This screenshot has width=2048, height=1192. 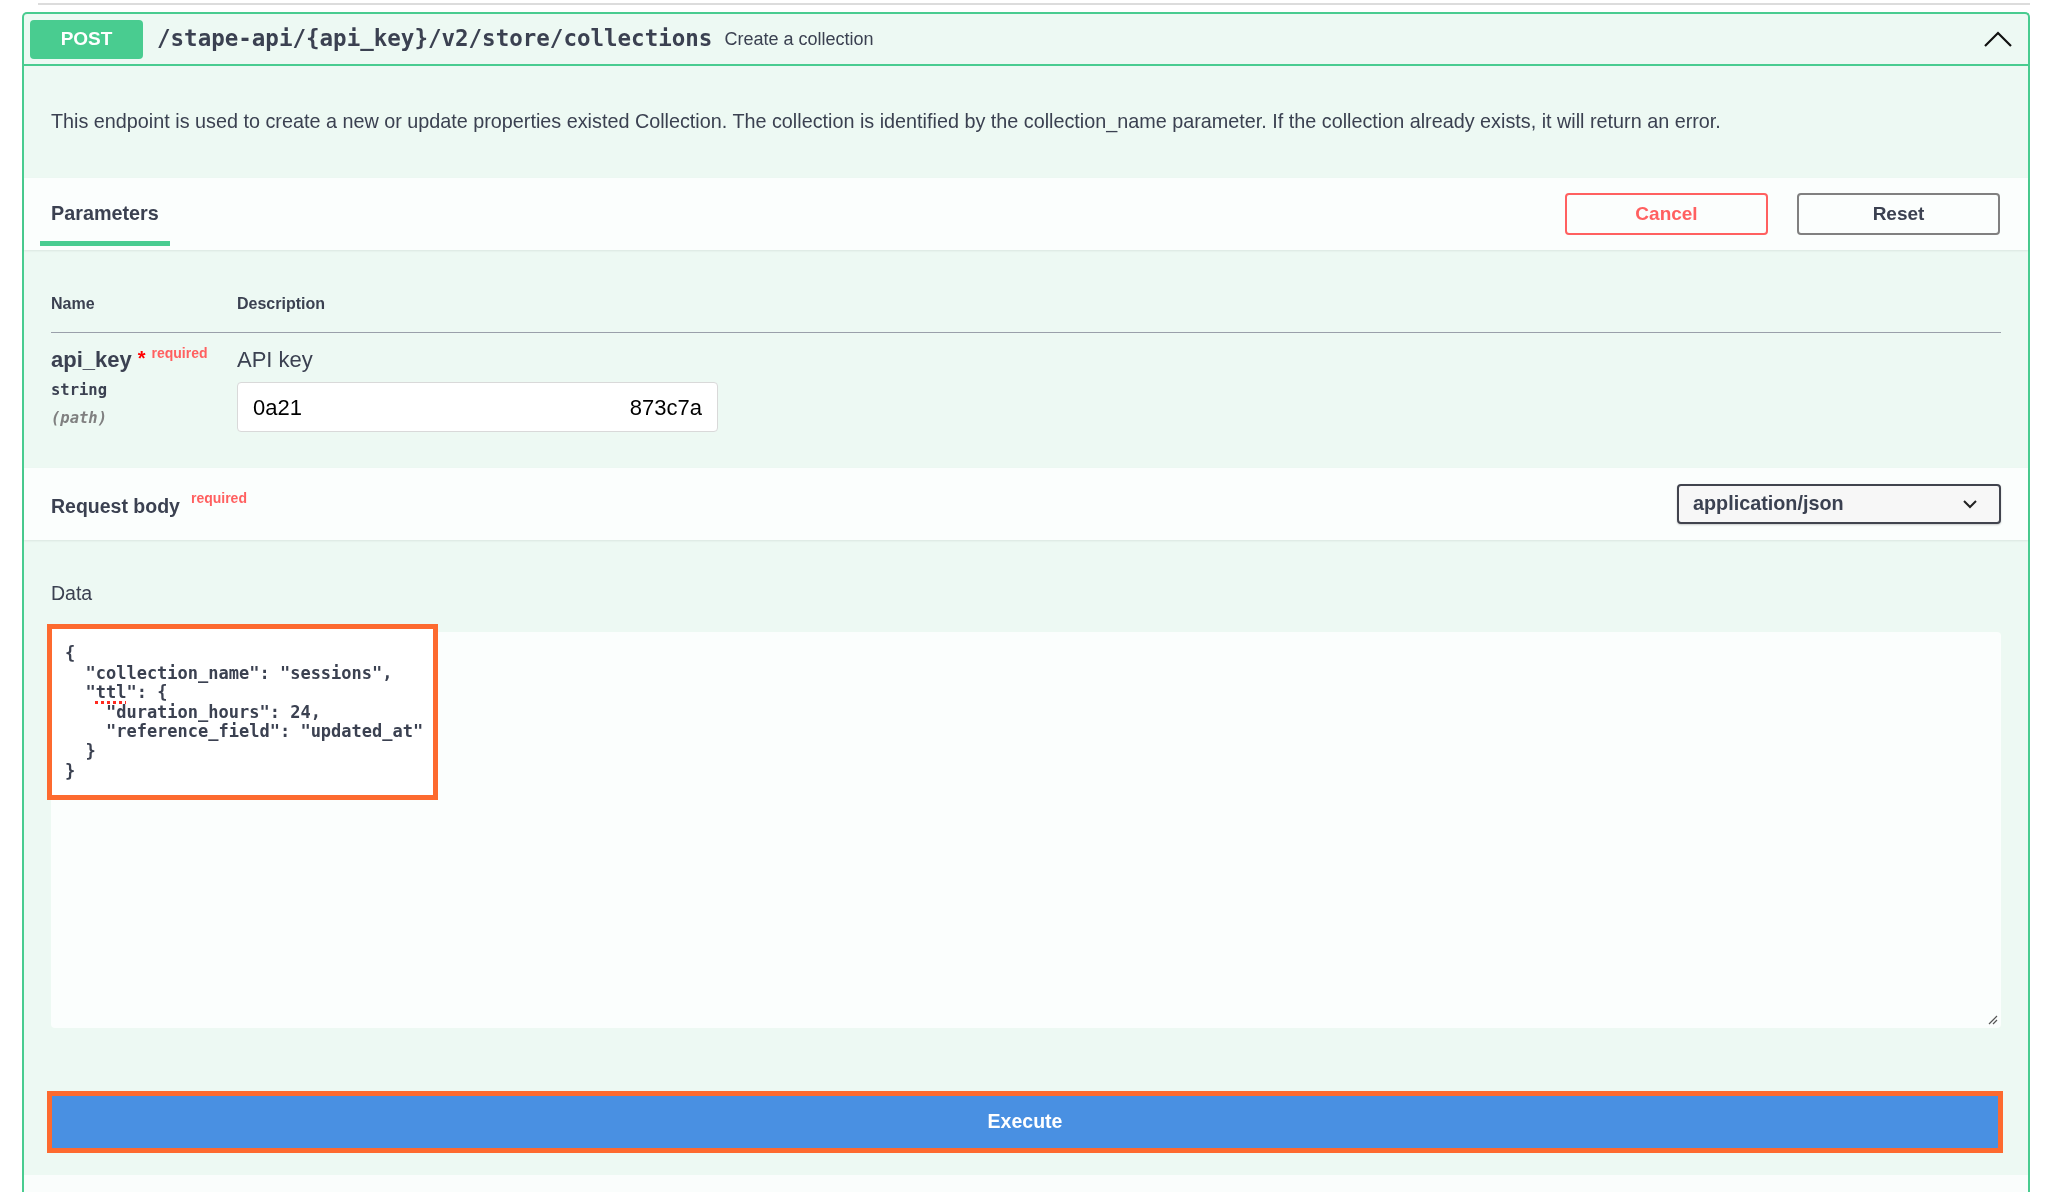 What do you see at coordinates (1970, 504) in the screenshot?
I see `chevron-down-icon` at bounding box center [1970, 504].